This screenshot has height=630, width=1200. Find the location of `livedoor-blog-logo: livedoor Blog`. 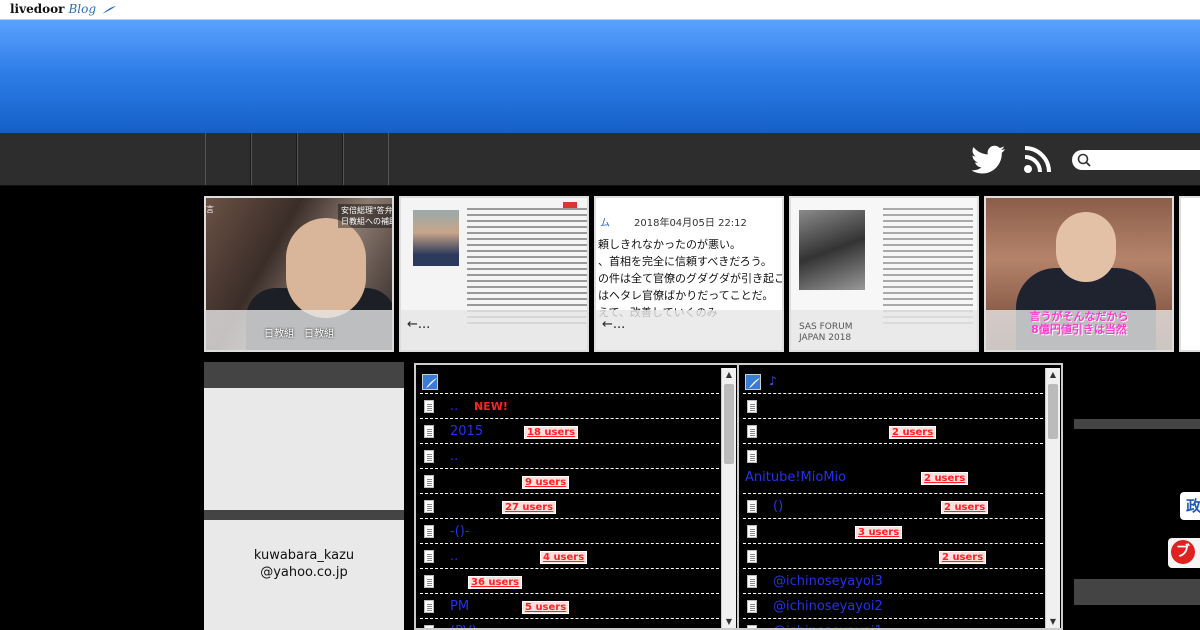

livedoor-blog-logo: livedoor Blog is located at coordinates (63, 9).